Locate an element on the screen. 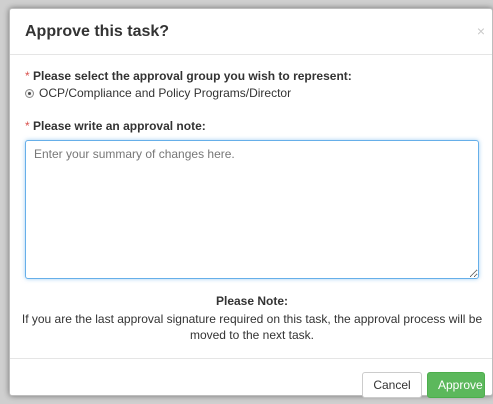  approval-note-label-text: Please write an approval note: is located at coordinates (119, 126).